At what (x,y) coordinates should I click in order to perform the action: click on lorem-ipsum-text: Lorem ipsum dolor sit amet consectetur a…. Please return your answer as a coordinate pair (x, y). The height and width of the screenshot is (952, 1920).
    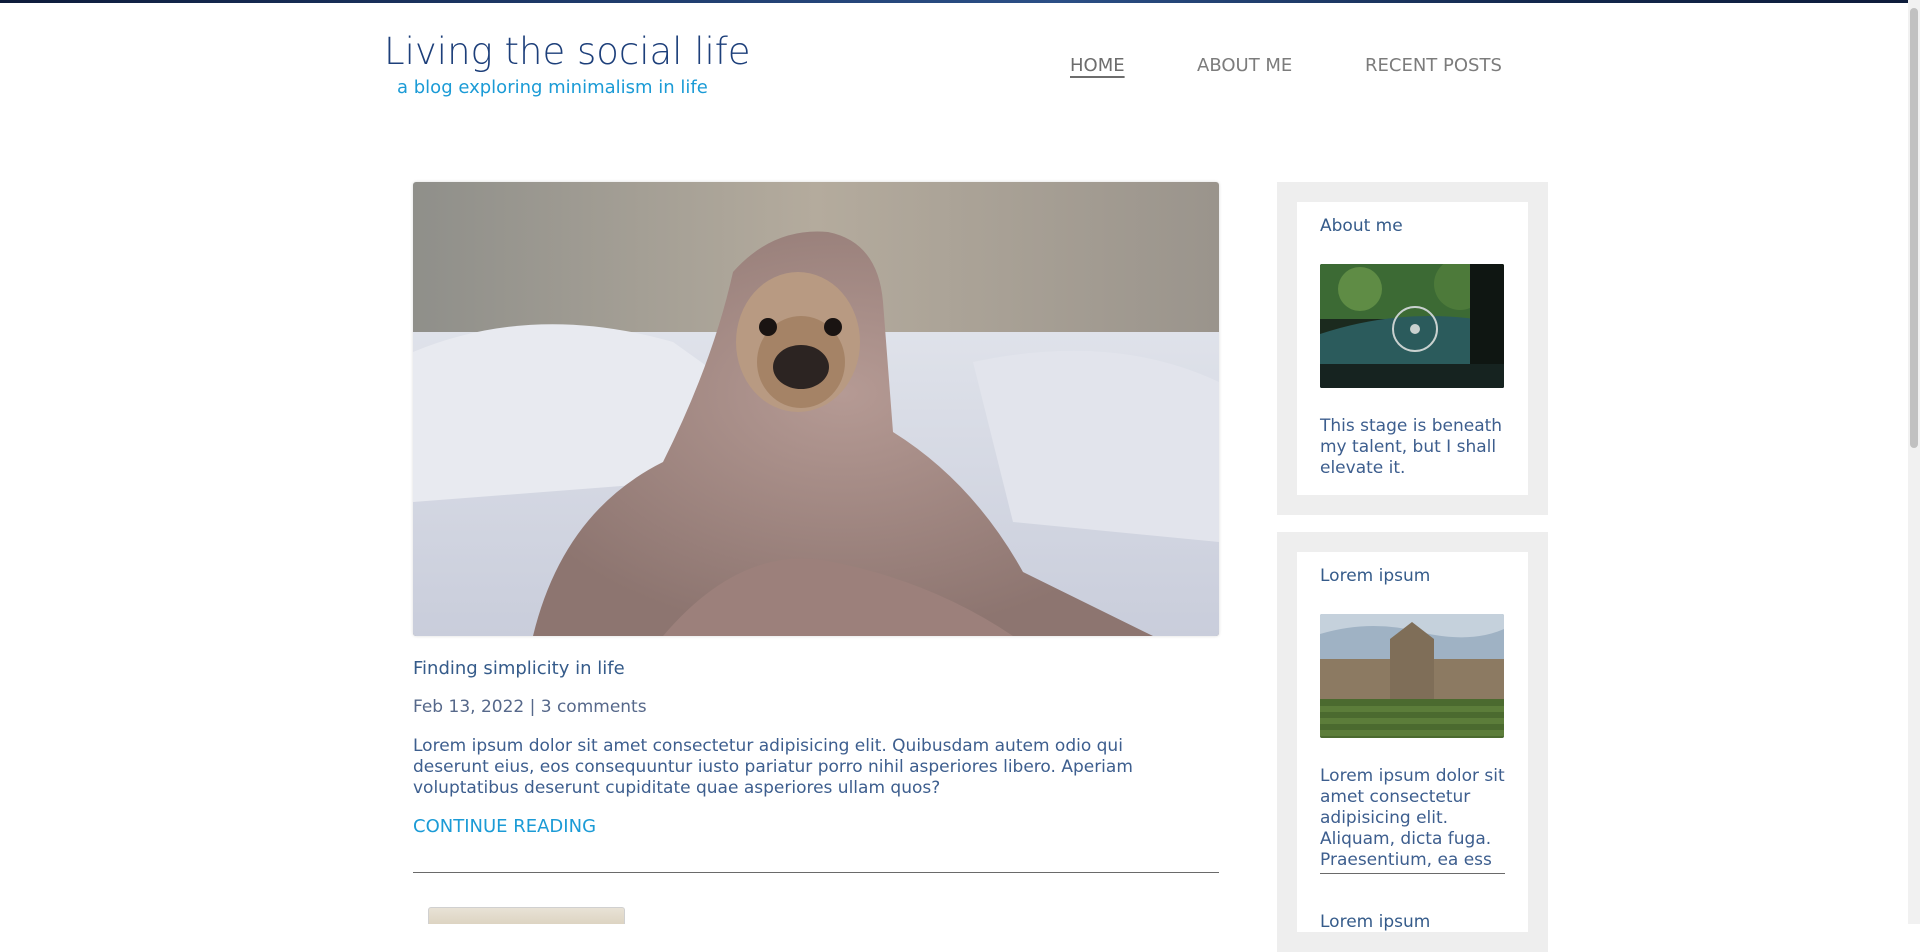
    Looking at the image, I should click on (1412, 818).